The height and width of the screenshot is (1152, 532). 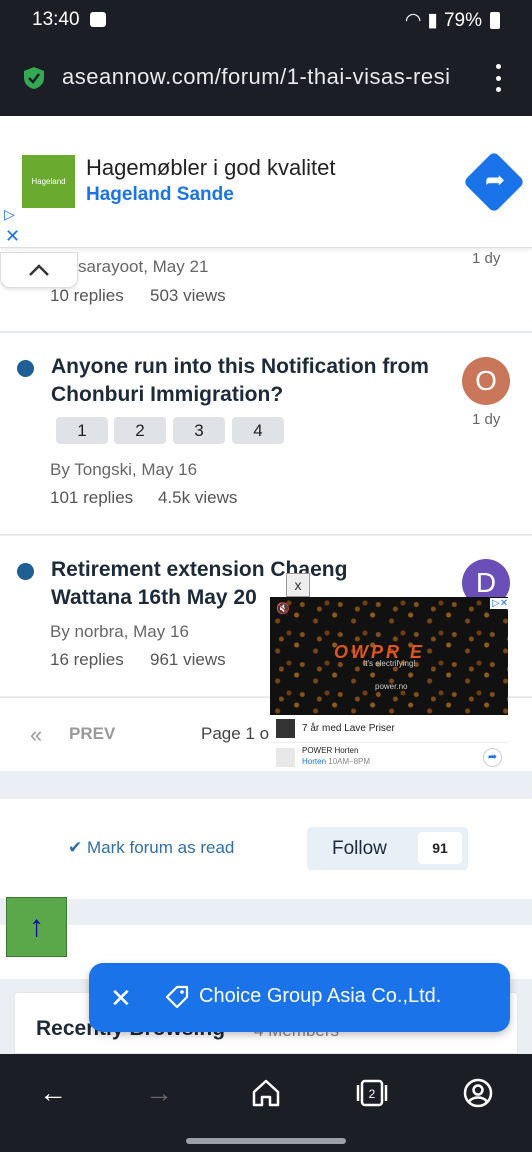 What do you see at coordinates (283, 608) in the screenshot?
I see `mute-icon: 🔇` at bounding box center [283, 608].